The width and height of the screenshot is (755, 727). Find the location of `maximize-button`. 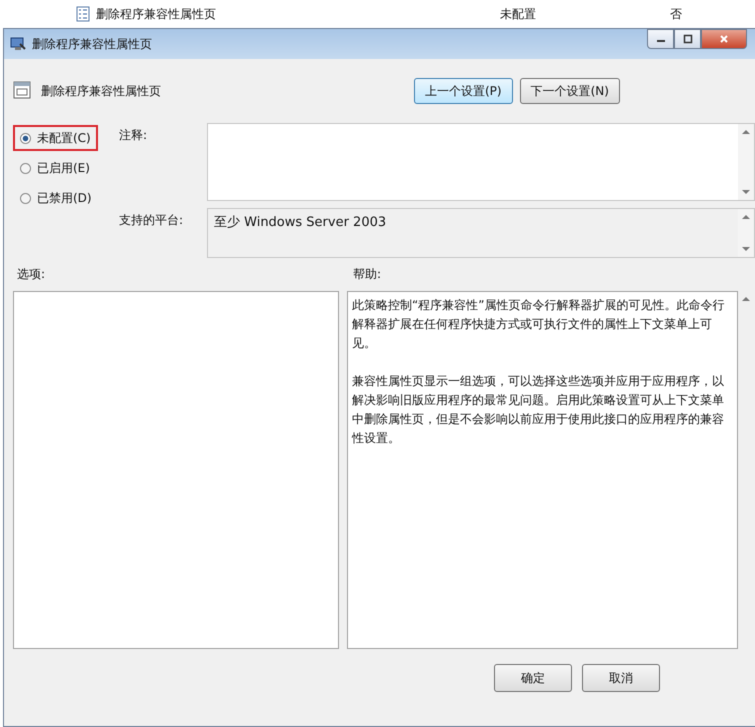

maximize-button is located at coordinates (687, 39).